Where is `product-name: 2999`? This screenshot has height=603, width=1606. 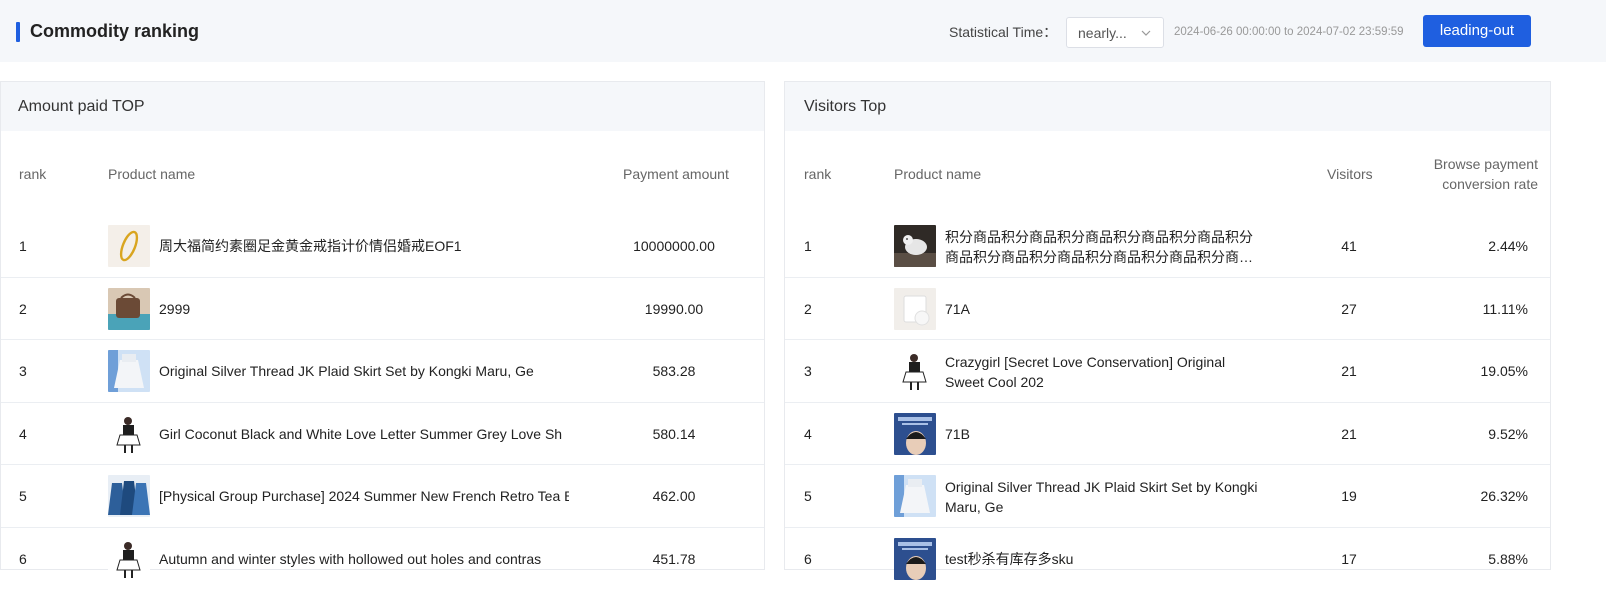 product-name: 2999 is located at coordinates (175, 308).